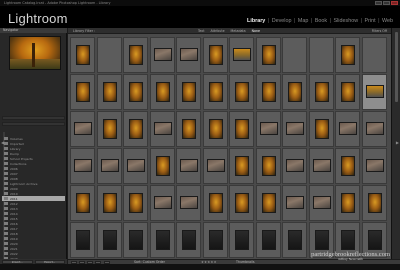 The width and height of the screenshot is (400, 270). Describe the element at coordinates (217, 31) in the screenshot. I see `filter-tab-attribute: Attribute` at that location.